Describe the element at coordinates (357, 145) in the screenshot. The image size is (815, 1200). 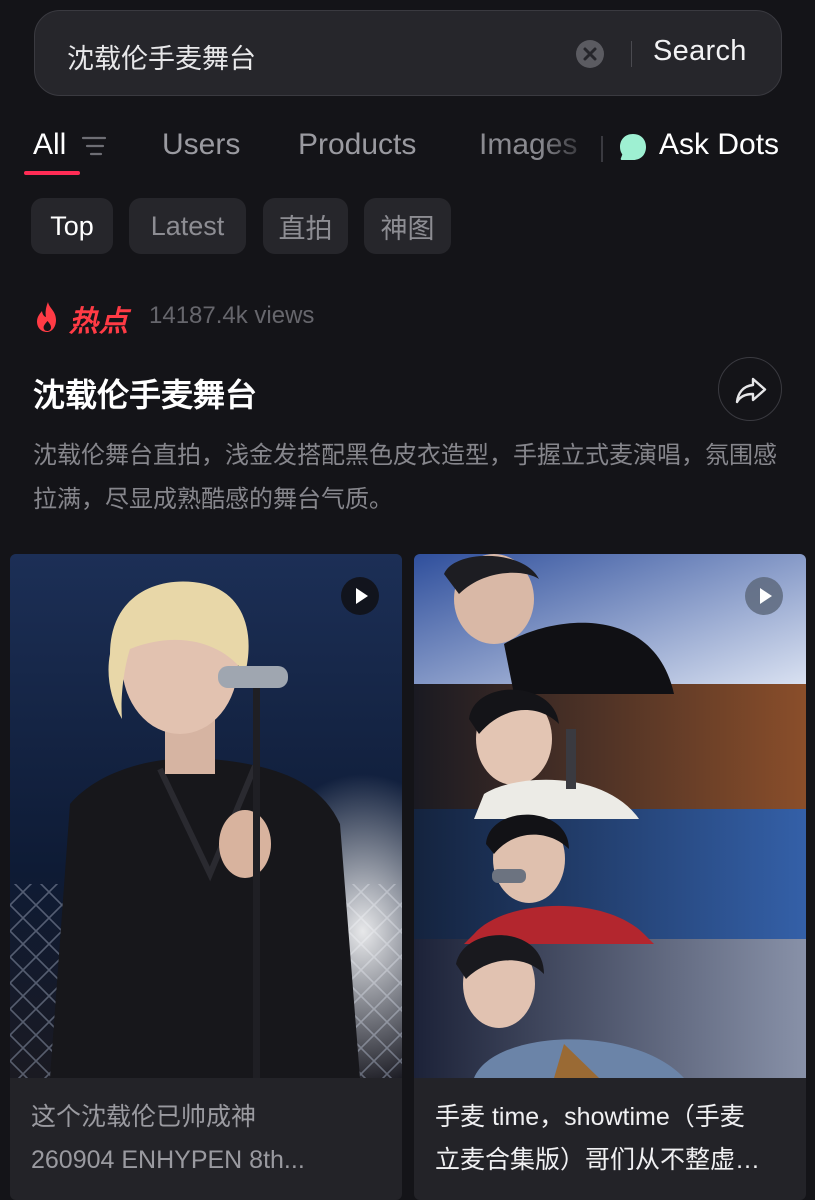
I see `tab-products: Products` at that location.